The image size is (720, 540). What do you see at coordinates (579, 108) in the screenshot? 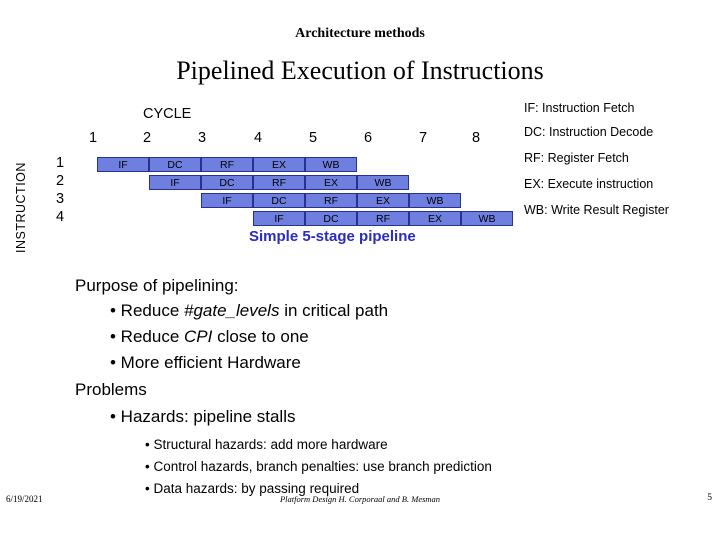
I see `legend-item-if: IF: Instruction Fetch` at bounding box center [579, 108].